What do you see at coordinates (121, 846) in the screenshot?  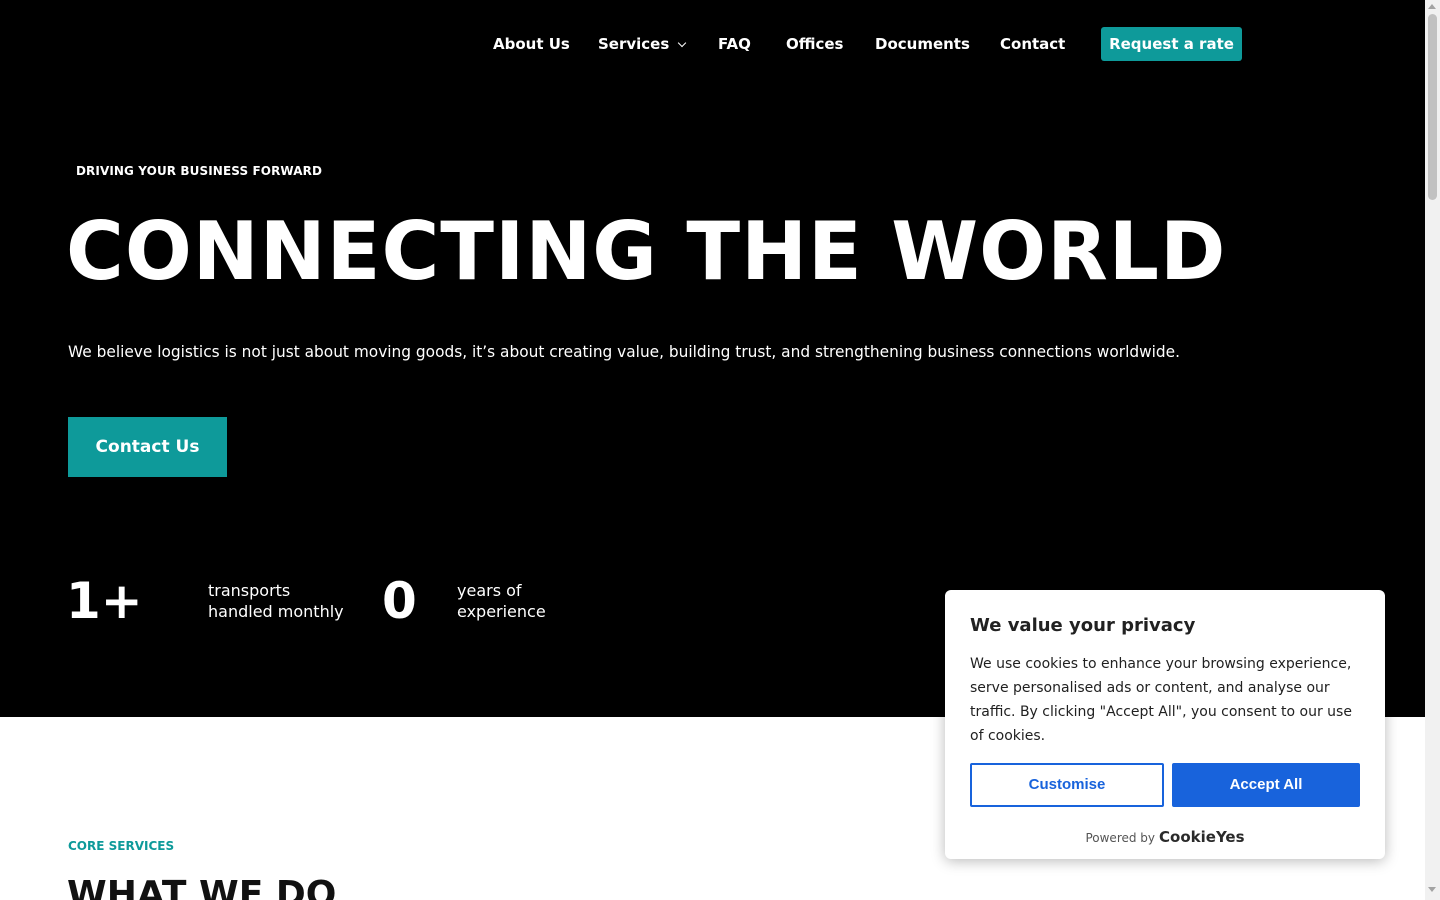 I see `services-eyebrow: CORE SERVICES` at bounding box center [121, 846].